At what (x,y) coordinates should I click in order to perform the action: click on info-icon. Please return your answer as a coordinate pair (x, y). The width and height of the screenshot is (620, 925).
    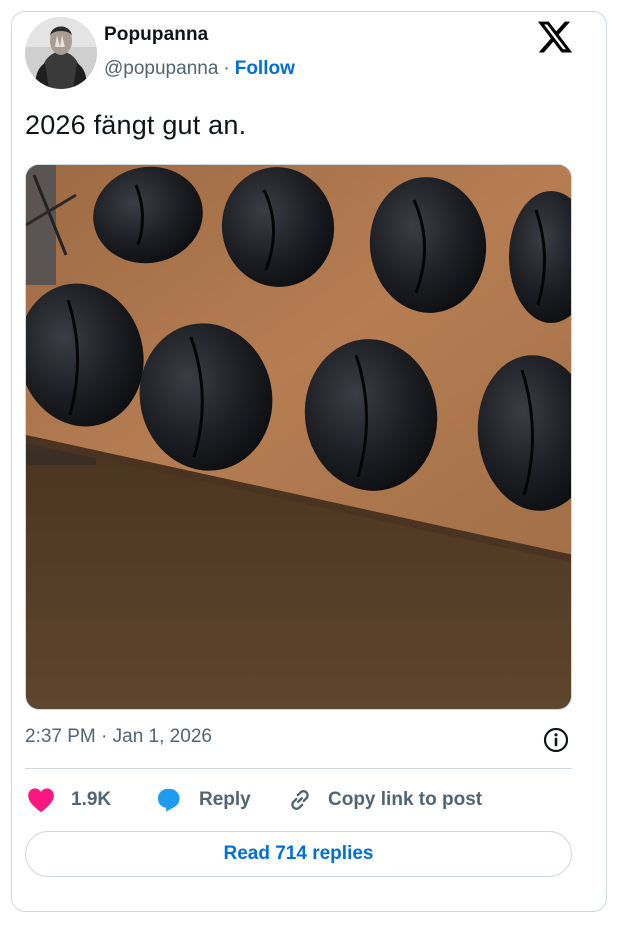
    Looking at the image, I should click on (556, 740).